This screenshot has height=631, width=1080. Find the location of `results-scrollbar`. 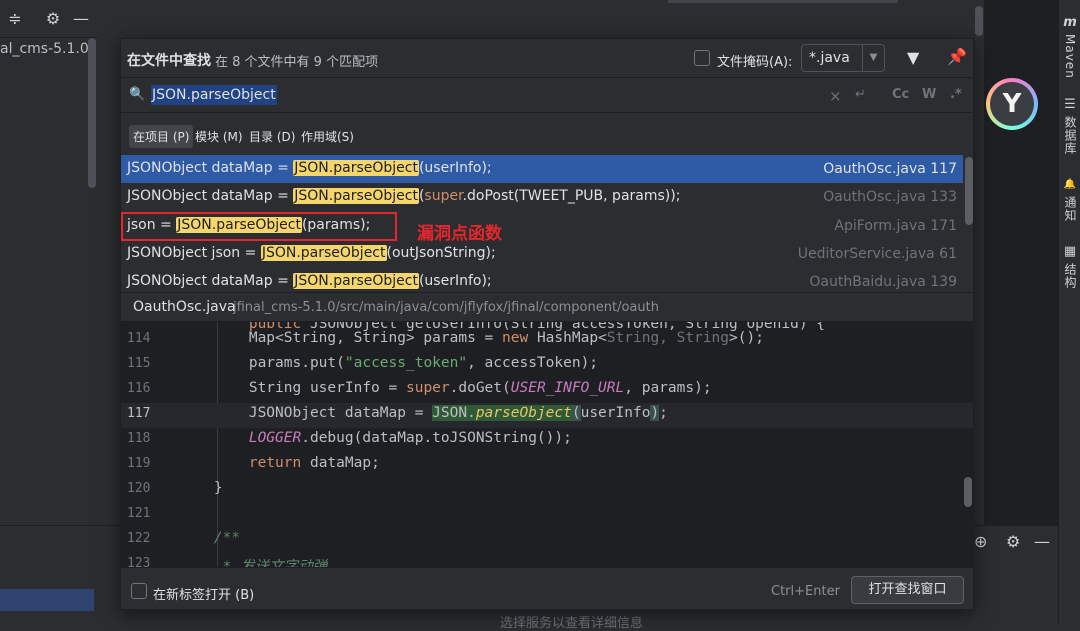

results-scrollbar is located at coordinates (969, 191).